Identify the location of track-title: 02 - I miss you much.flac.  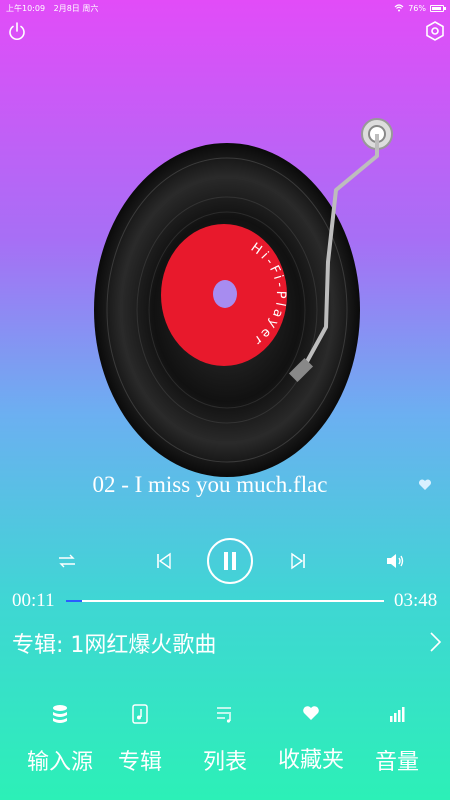
(210, 484).